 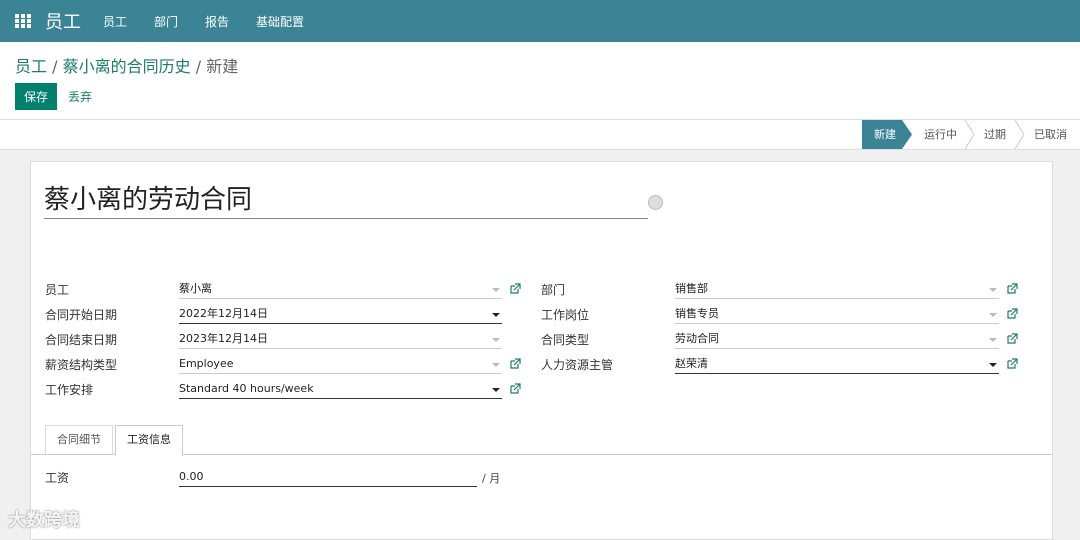 I want to click on stage-expired-label: 过期, so click(x=995, y=134).